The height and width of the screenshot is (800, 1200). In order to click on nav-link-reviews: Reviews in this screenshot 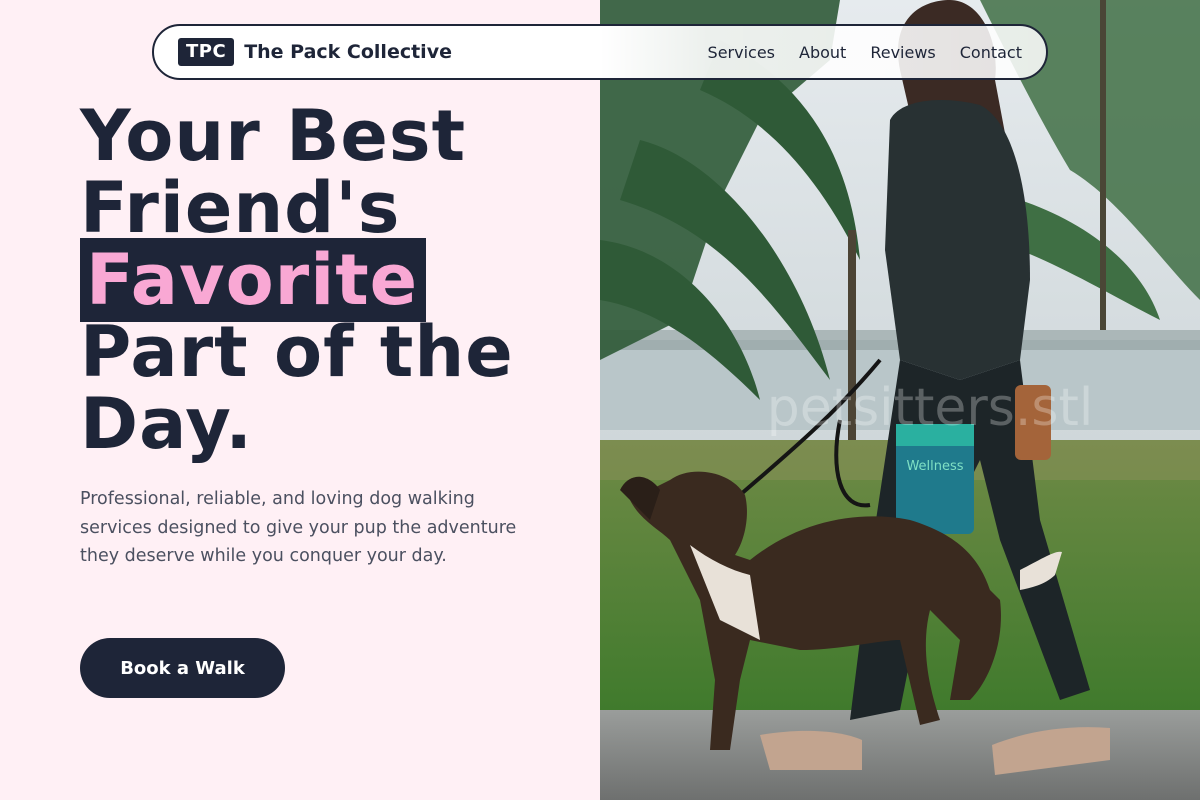, I will do `click(902, 52)`.